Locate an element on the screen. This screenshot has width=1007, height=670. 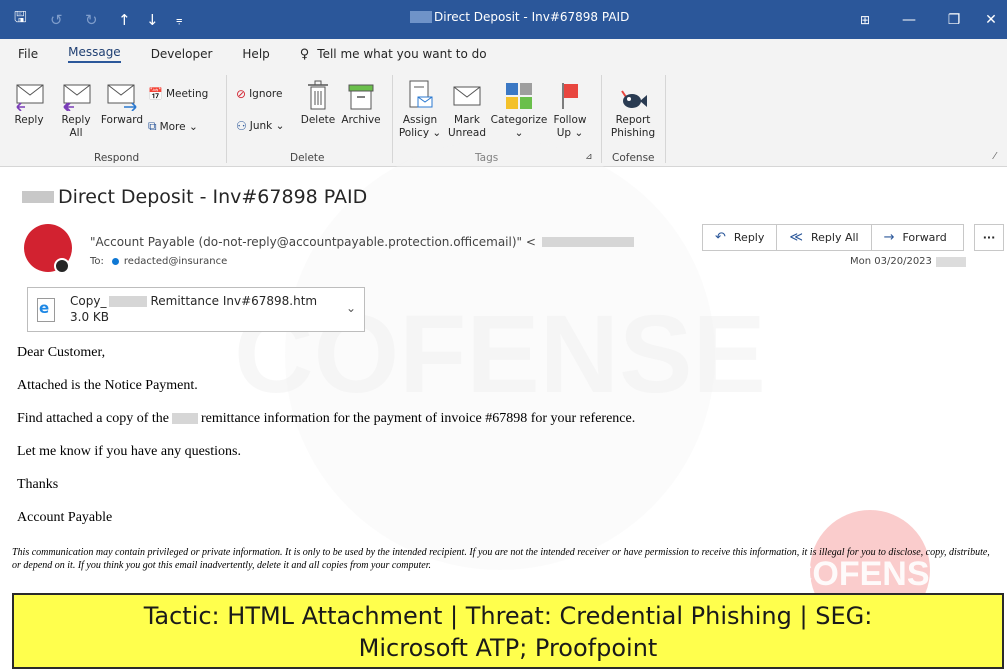
reply-all-label: Reply All is located at coordinates (76, 126).